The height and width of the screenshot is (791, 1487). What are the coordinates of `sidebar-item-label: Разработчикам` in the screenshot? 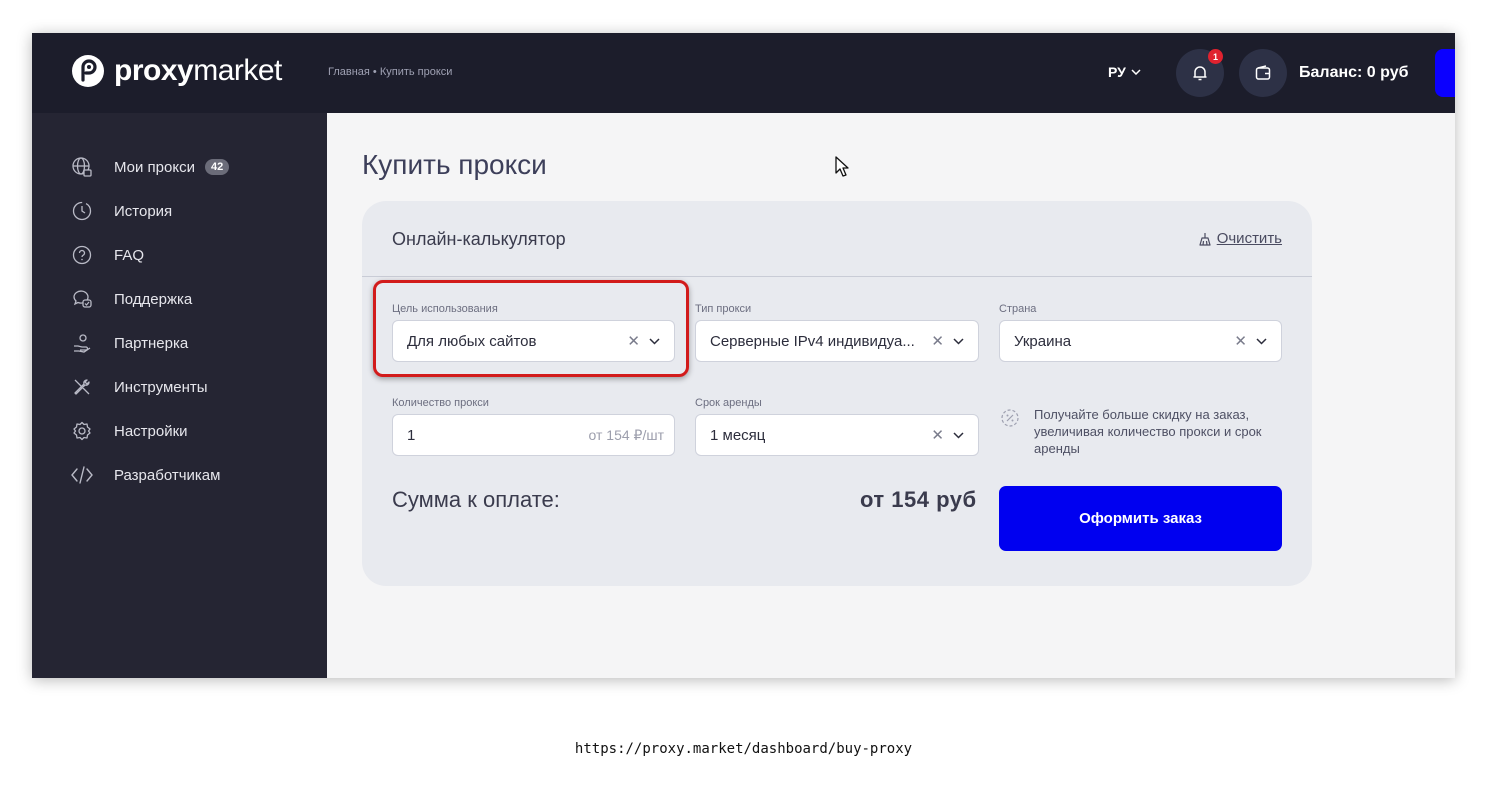 It's located at (167, 475).